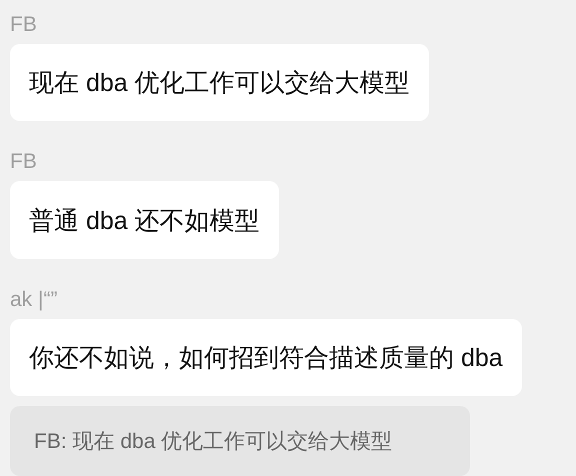 Image resolution: width=576 pixels, height=476 pixels. What do you see at coordinates (240, 441) in the screenshot?
I see `quoted-message: FB: 现在 dba 优化工作可以交给大模型` at bounding box center [240, 441].